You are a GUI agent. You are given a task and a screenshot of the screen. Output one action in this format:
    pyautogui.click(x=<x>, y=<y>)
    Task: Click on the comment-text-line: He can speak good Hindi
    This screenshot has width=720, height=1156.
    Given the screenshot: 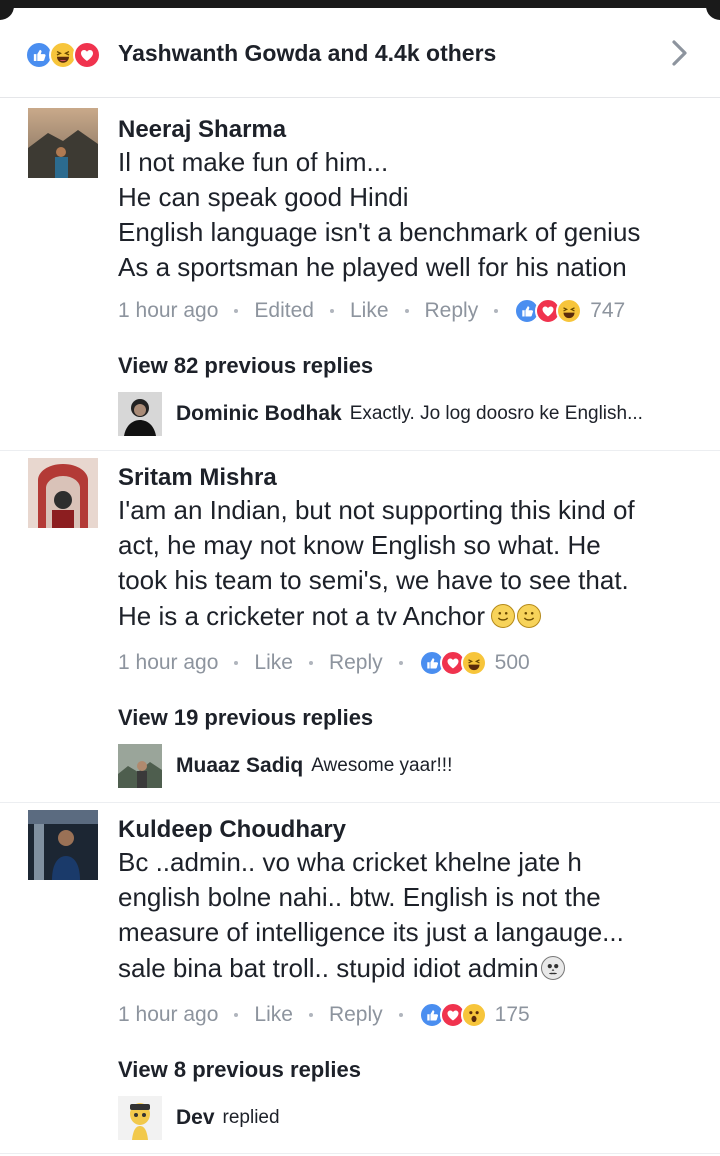 What is the action you would take?
    pyautogui.click(x=263, y=197)
    